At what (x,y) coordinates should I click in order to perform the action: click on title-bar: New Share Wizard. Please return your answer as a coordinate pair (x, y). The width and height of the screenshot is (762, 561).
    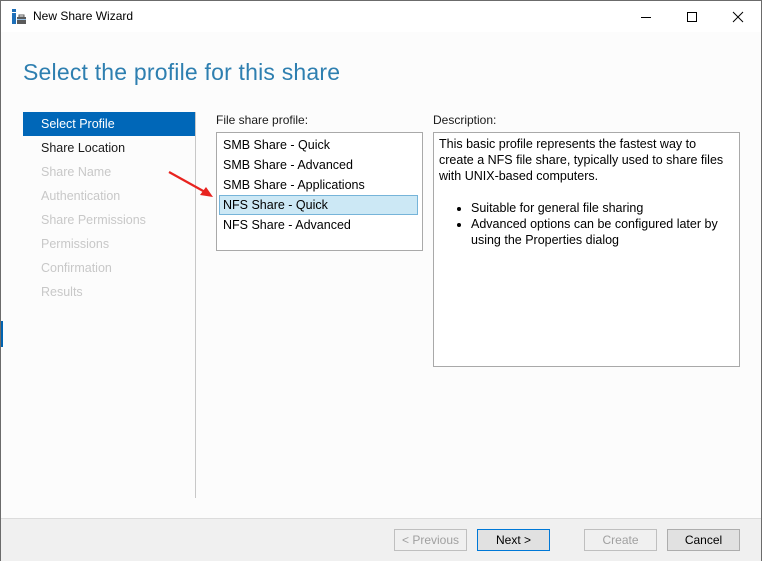
    Looking at the image, I should click on (381, 16).